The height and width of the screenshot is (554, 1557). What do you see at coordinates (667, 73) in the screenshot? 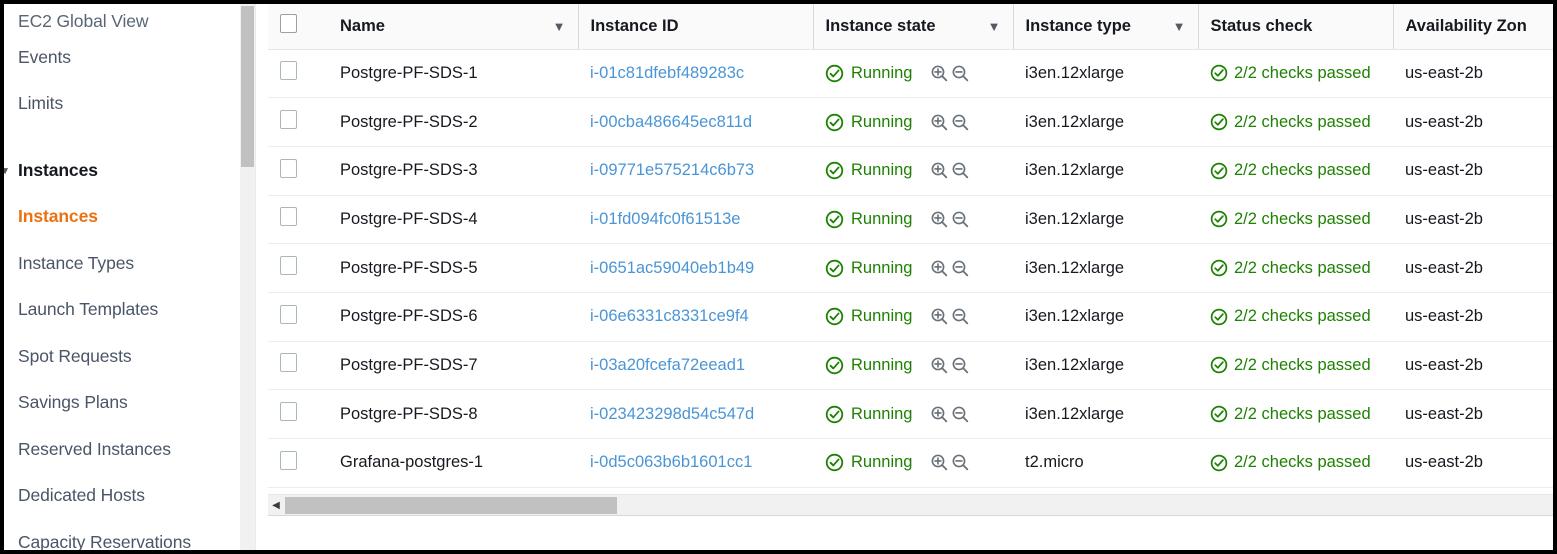
I see `instance-id-link: i-01c81dfebf489283c` at bounding box center [667, 73].